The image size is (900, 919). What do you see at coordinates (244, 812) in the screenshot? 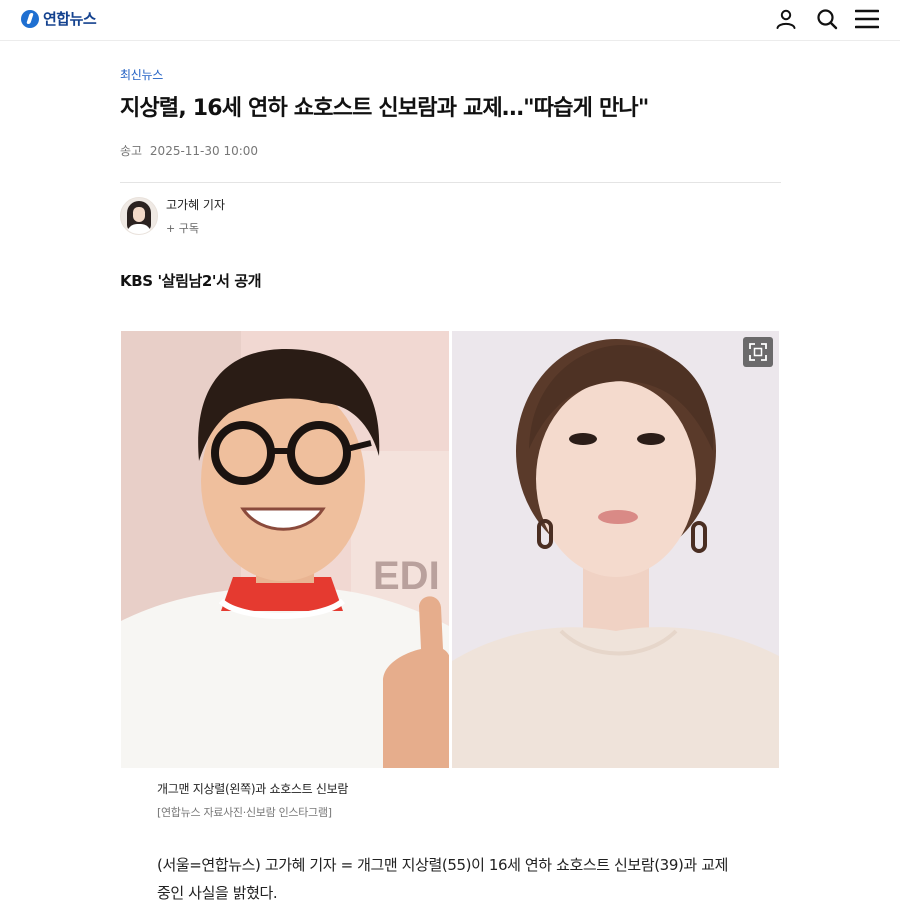
I see `photo-credit: [연합뉴스 자료사진·신보람 인스타그램]` at bounding box center [244, 812].